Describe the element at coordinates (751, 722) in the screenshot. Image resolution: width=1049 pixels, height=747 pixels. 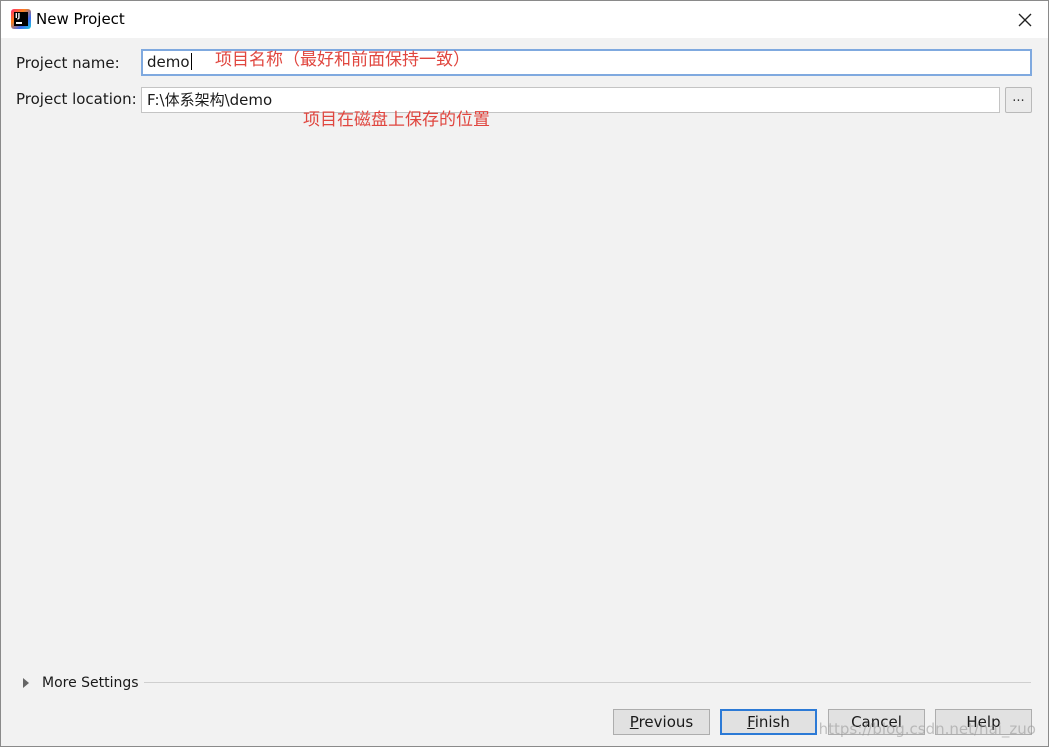
I see `finish-mnemonic: F` at that location.